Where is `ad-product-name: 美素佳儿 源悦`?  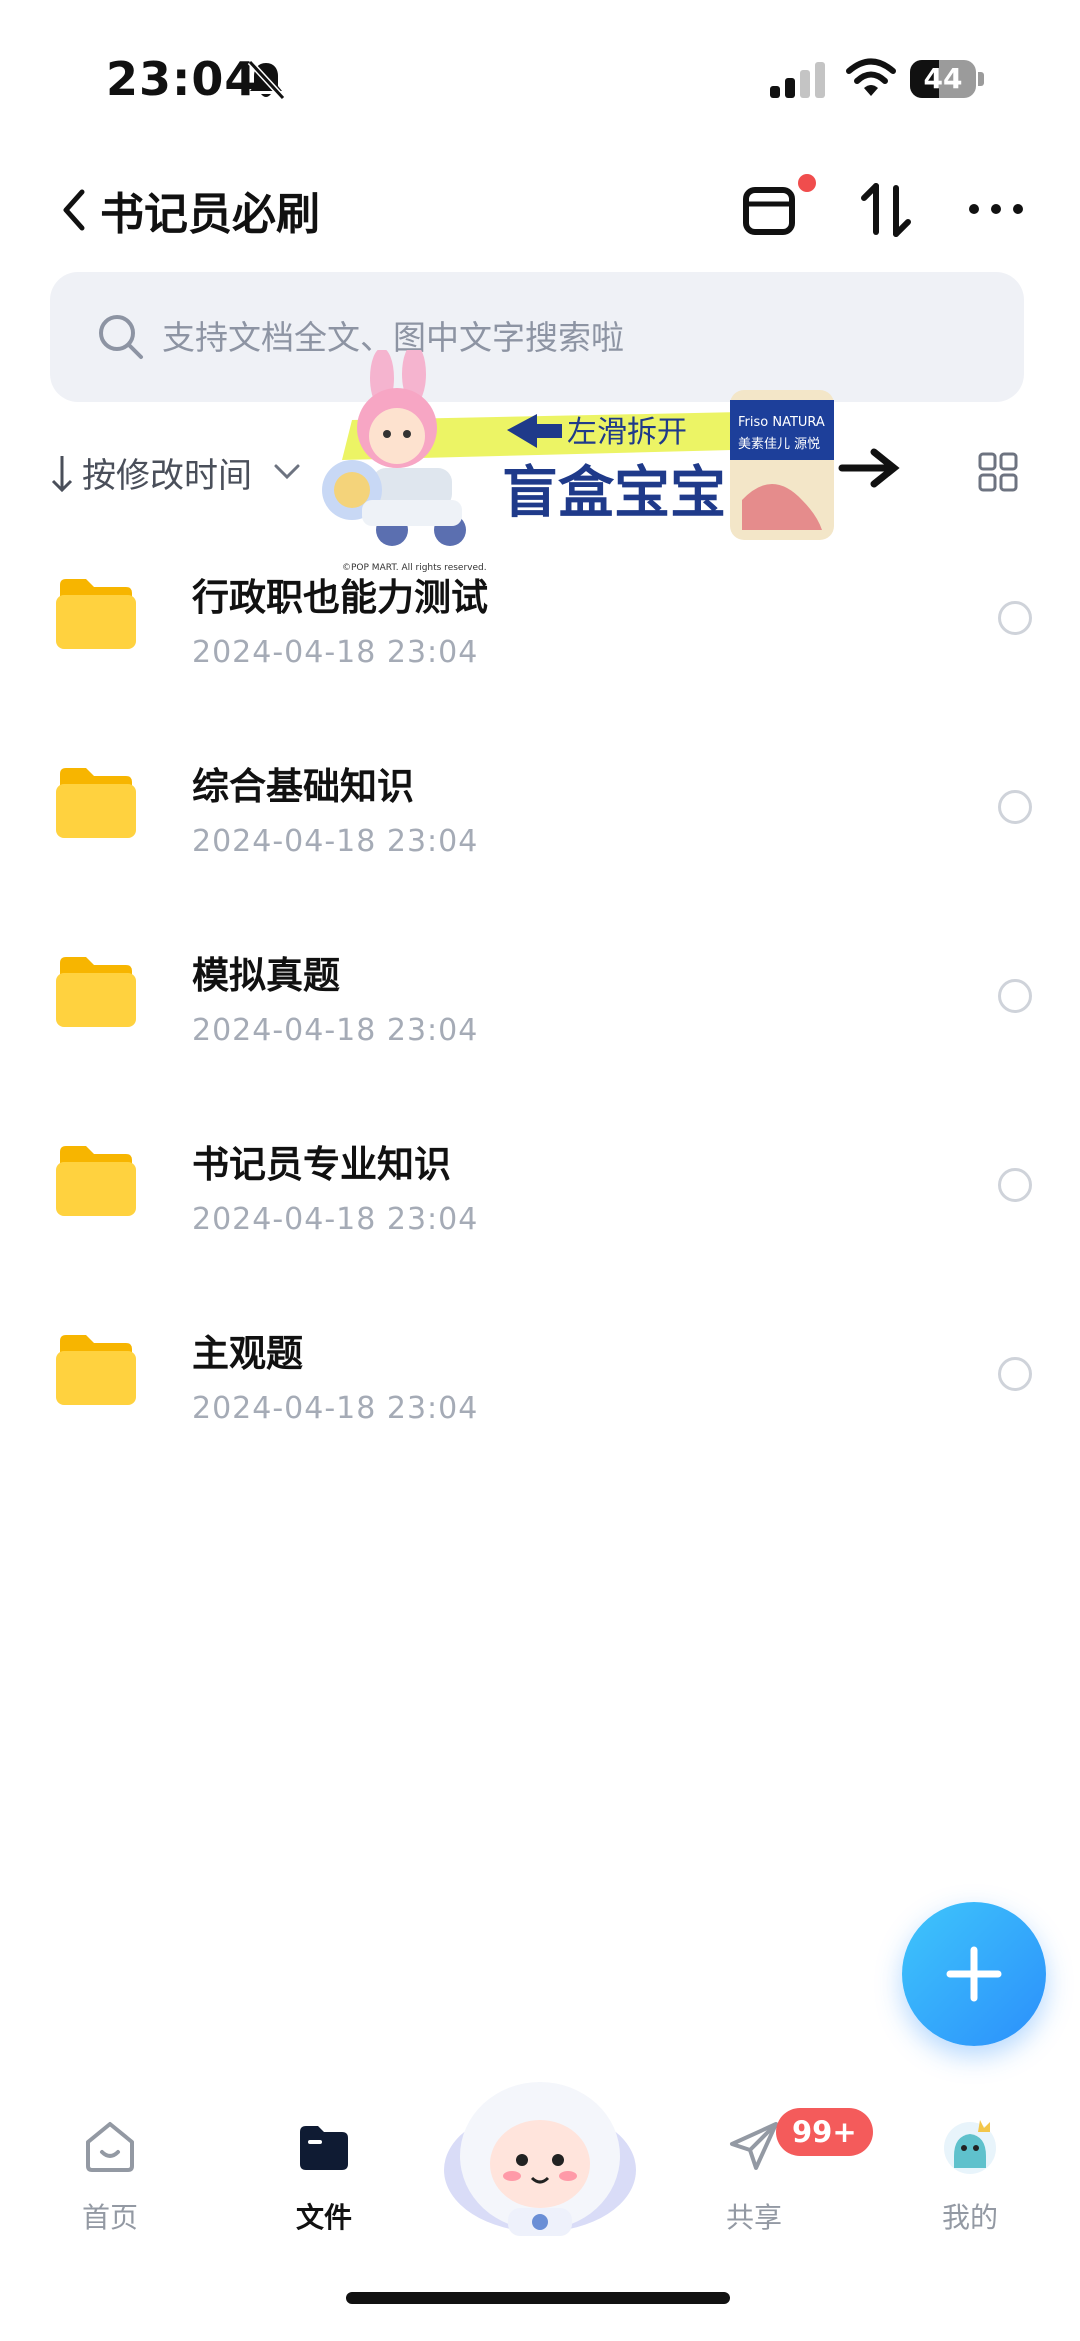
ad-product-name: 美素佳儿 源悦 is located at coordinates (779, 444).